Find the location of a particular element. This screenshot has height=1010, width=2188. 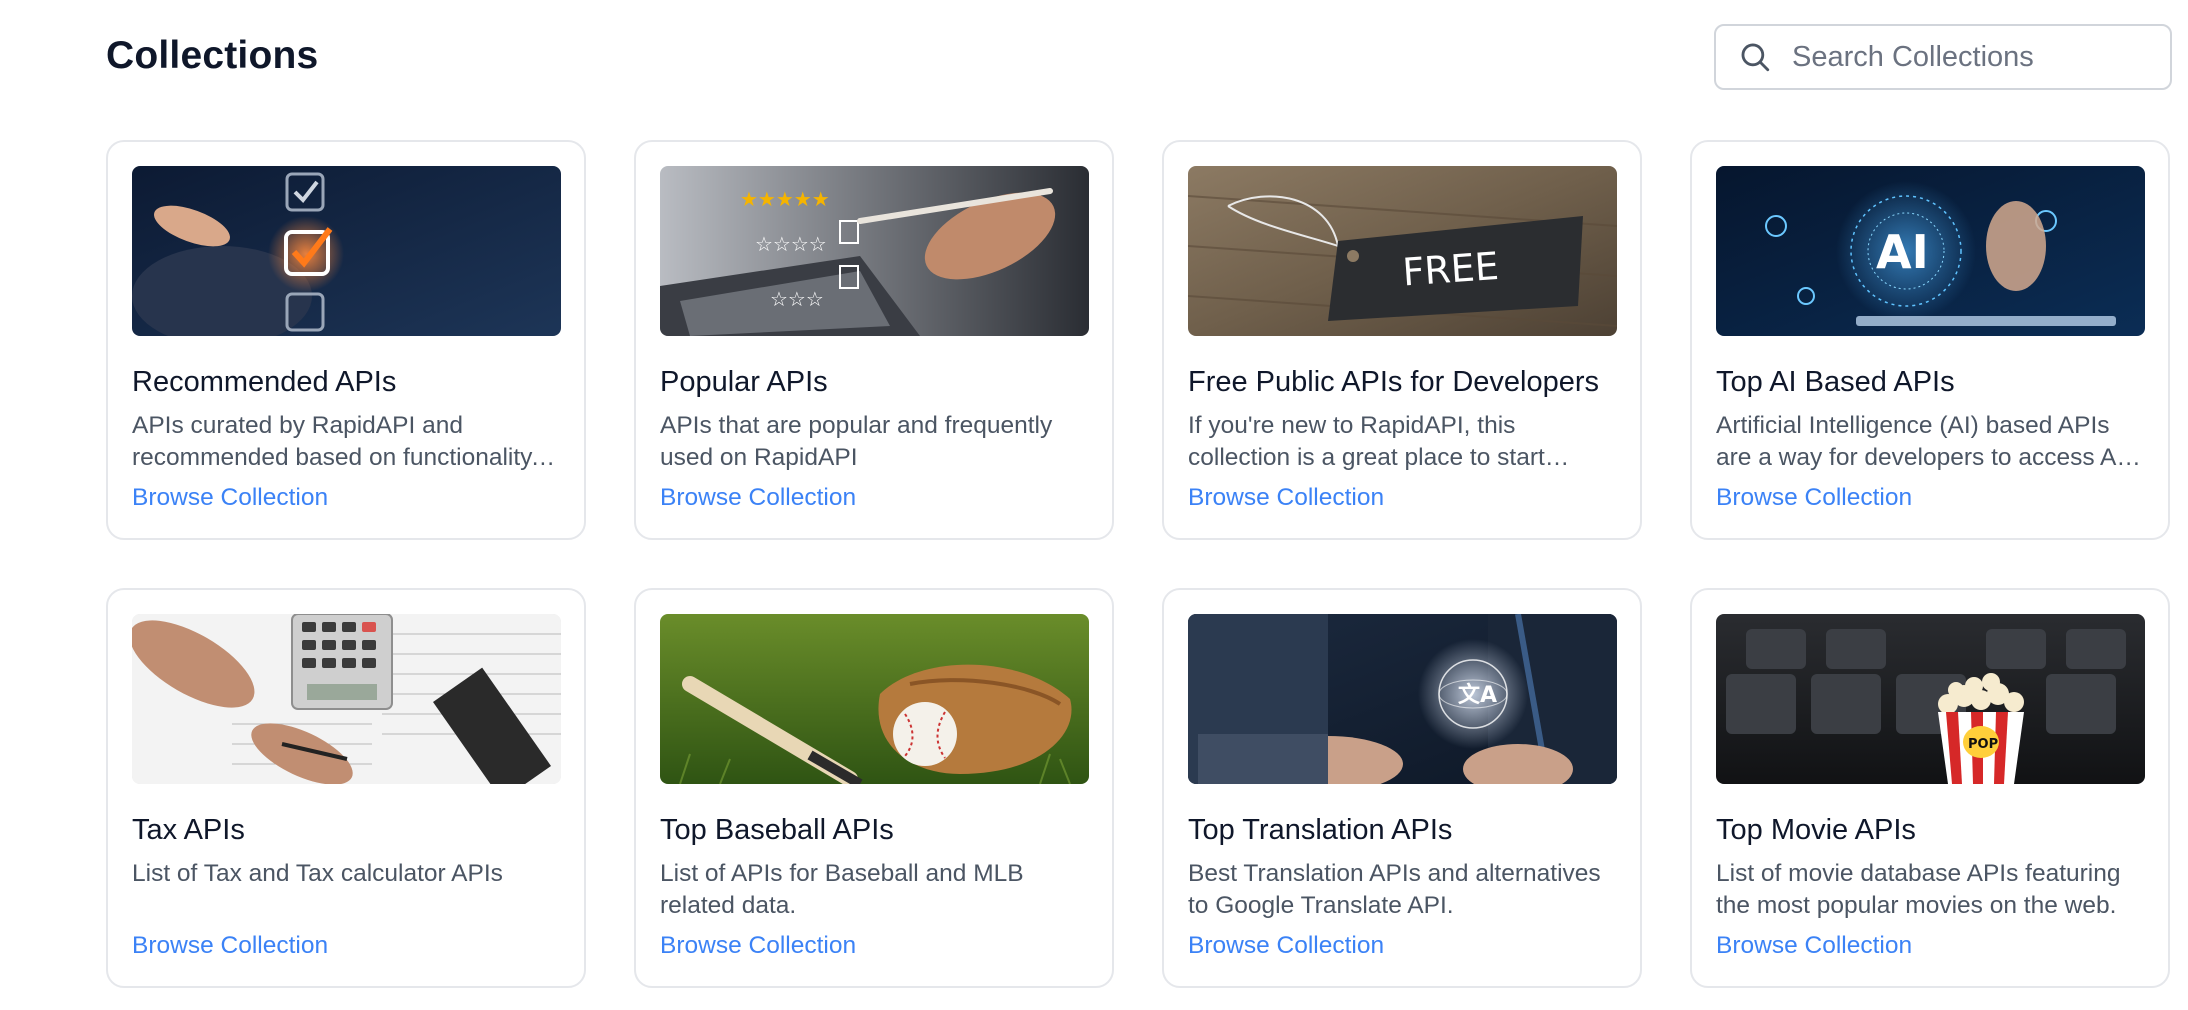

svg-text: AI is located at coordinates (1902, 252).